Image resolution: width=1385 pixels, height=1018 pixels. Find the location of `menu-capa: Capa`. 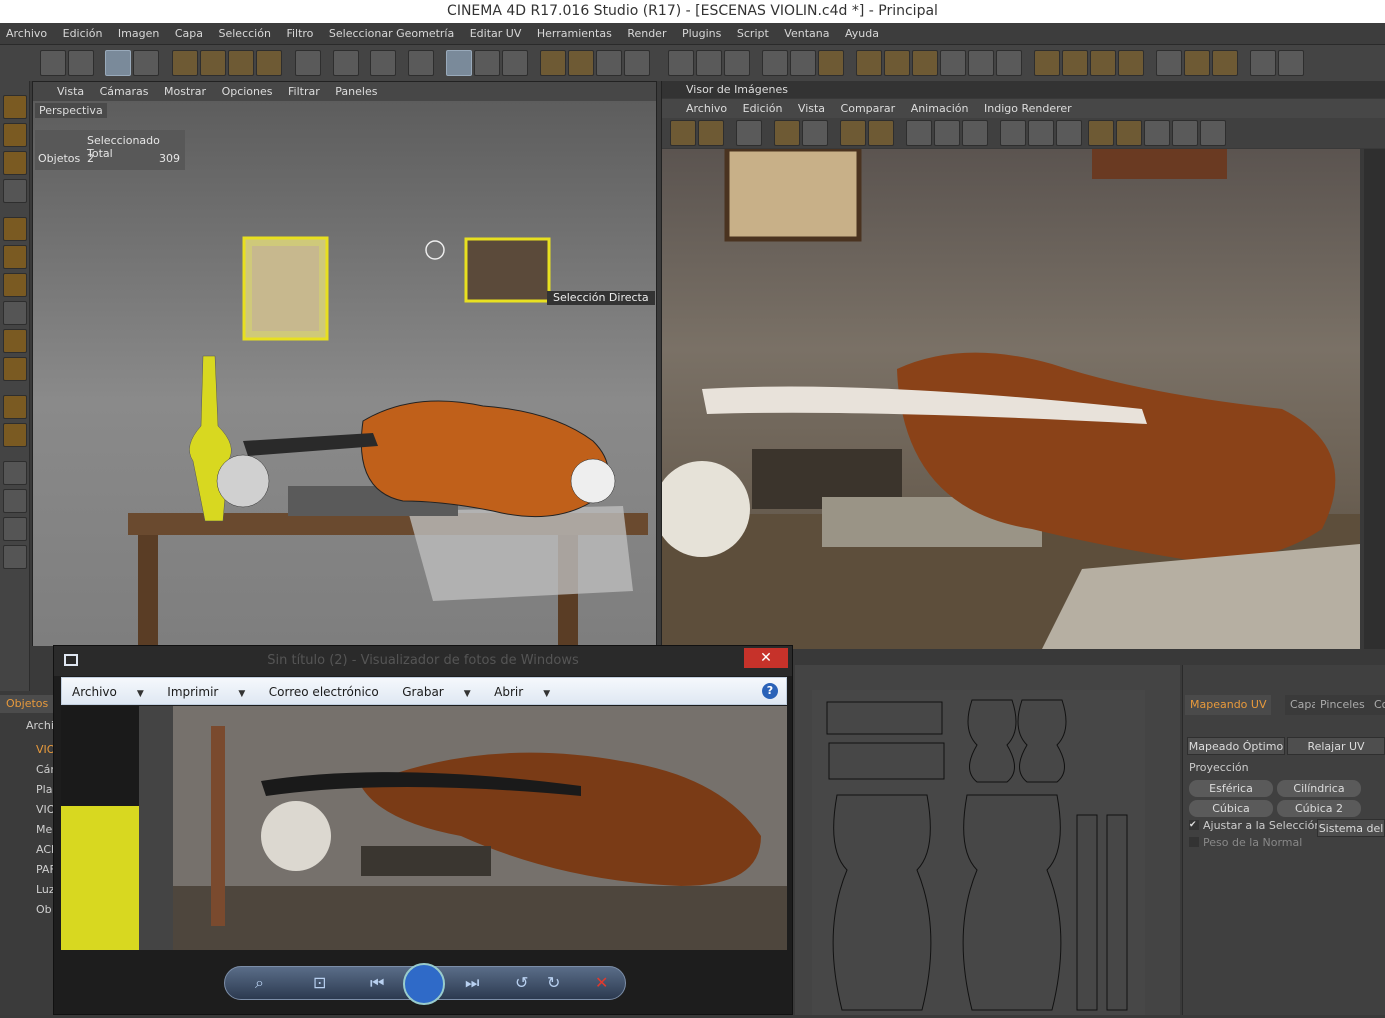

menu-capa: Capa is located at coordinates (189, 34).